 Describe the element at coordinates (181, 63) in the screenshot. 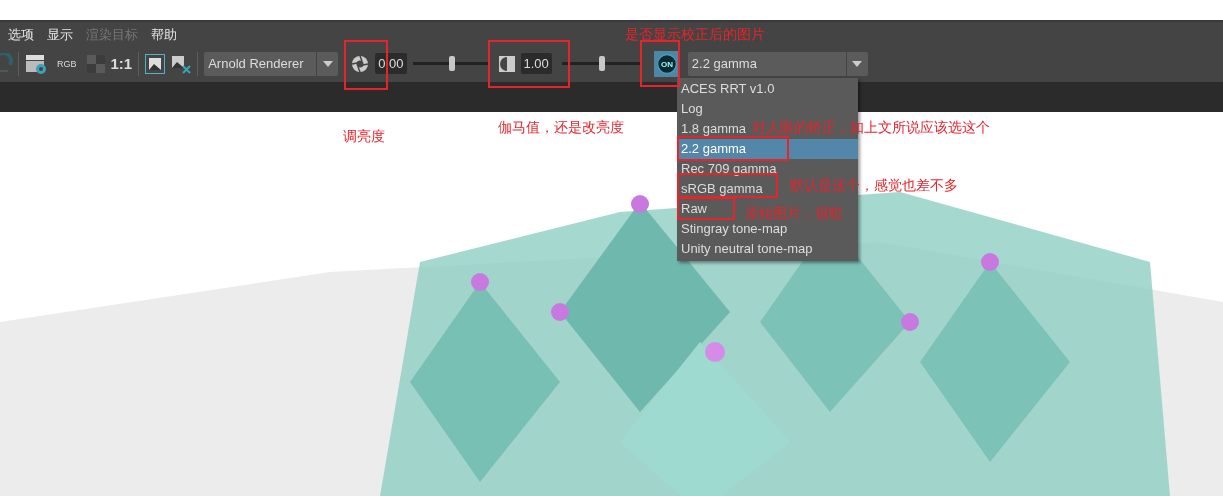

I see `image-remove-icon` at that location.